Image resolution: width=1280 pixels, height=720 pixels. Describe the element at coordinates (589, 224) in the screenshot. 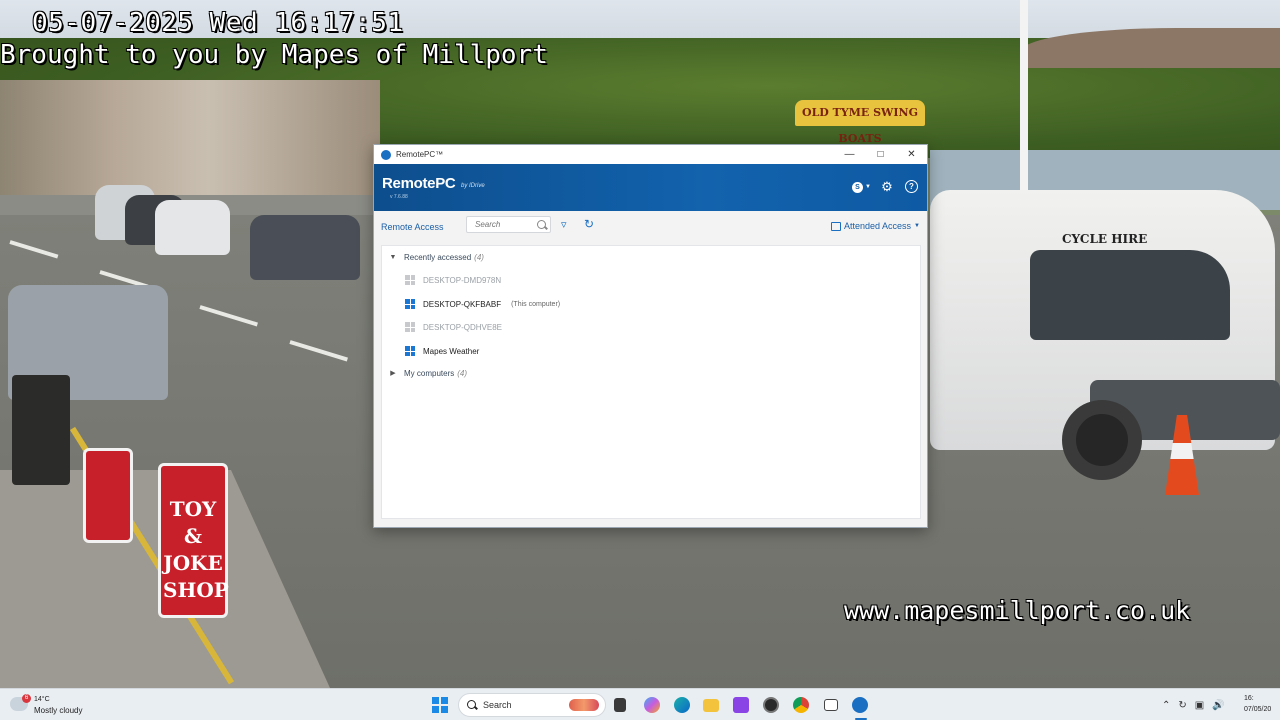

I see `refresh-icon: ↻` at that location.